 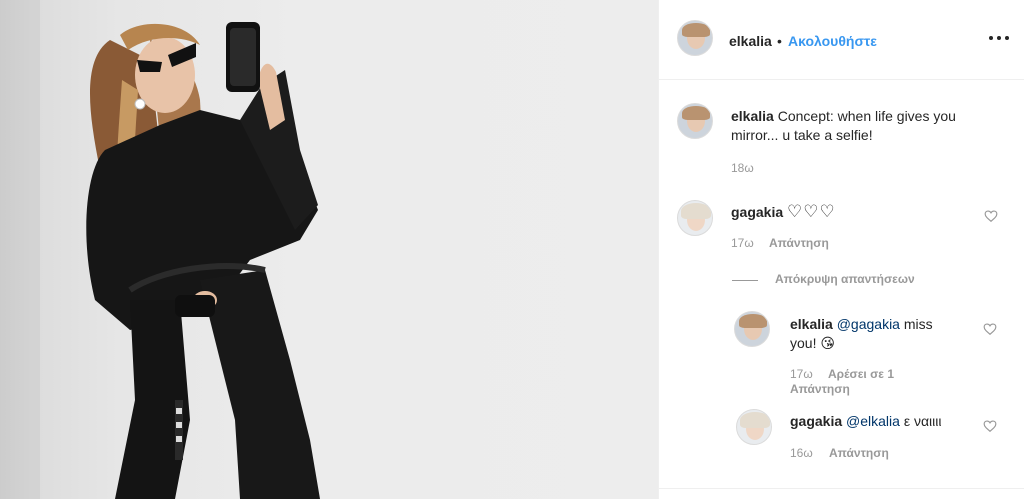 I want to click on caption-line-2: mirror... u take a selfie!, so click(x=802, y=135).